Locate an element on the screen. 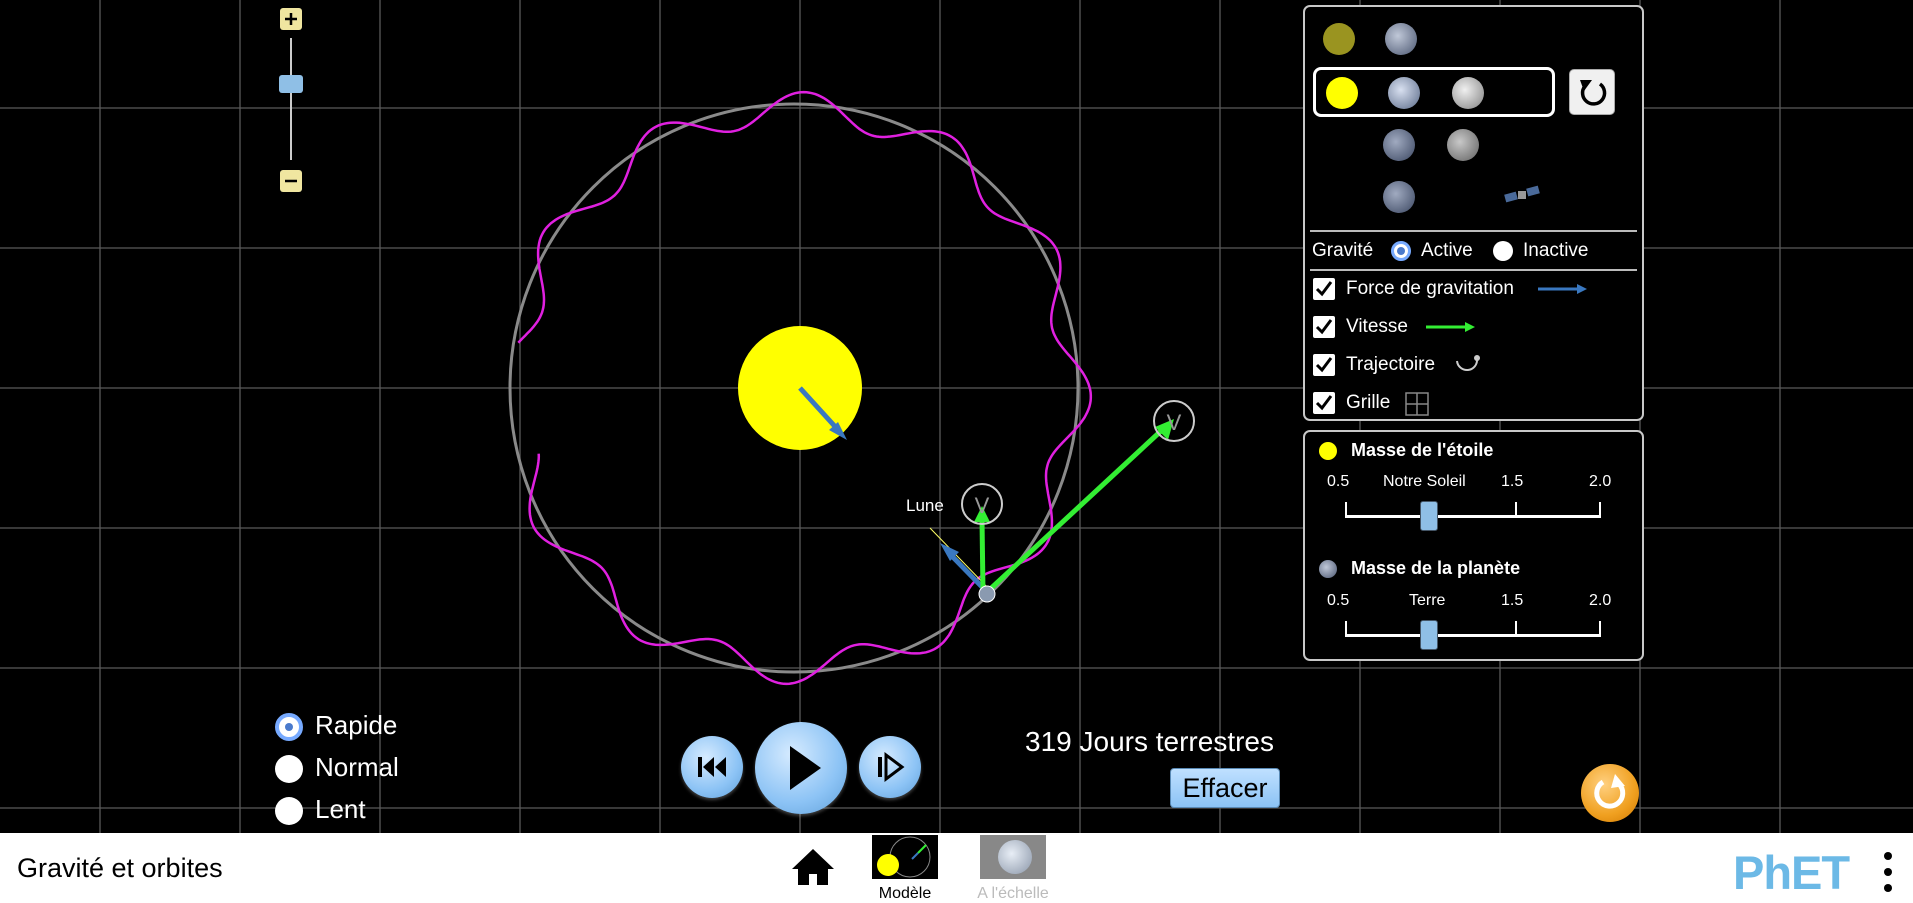  speed-fast-label: Rapide is located at coordinates (356, 725).